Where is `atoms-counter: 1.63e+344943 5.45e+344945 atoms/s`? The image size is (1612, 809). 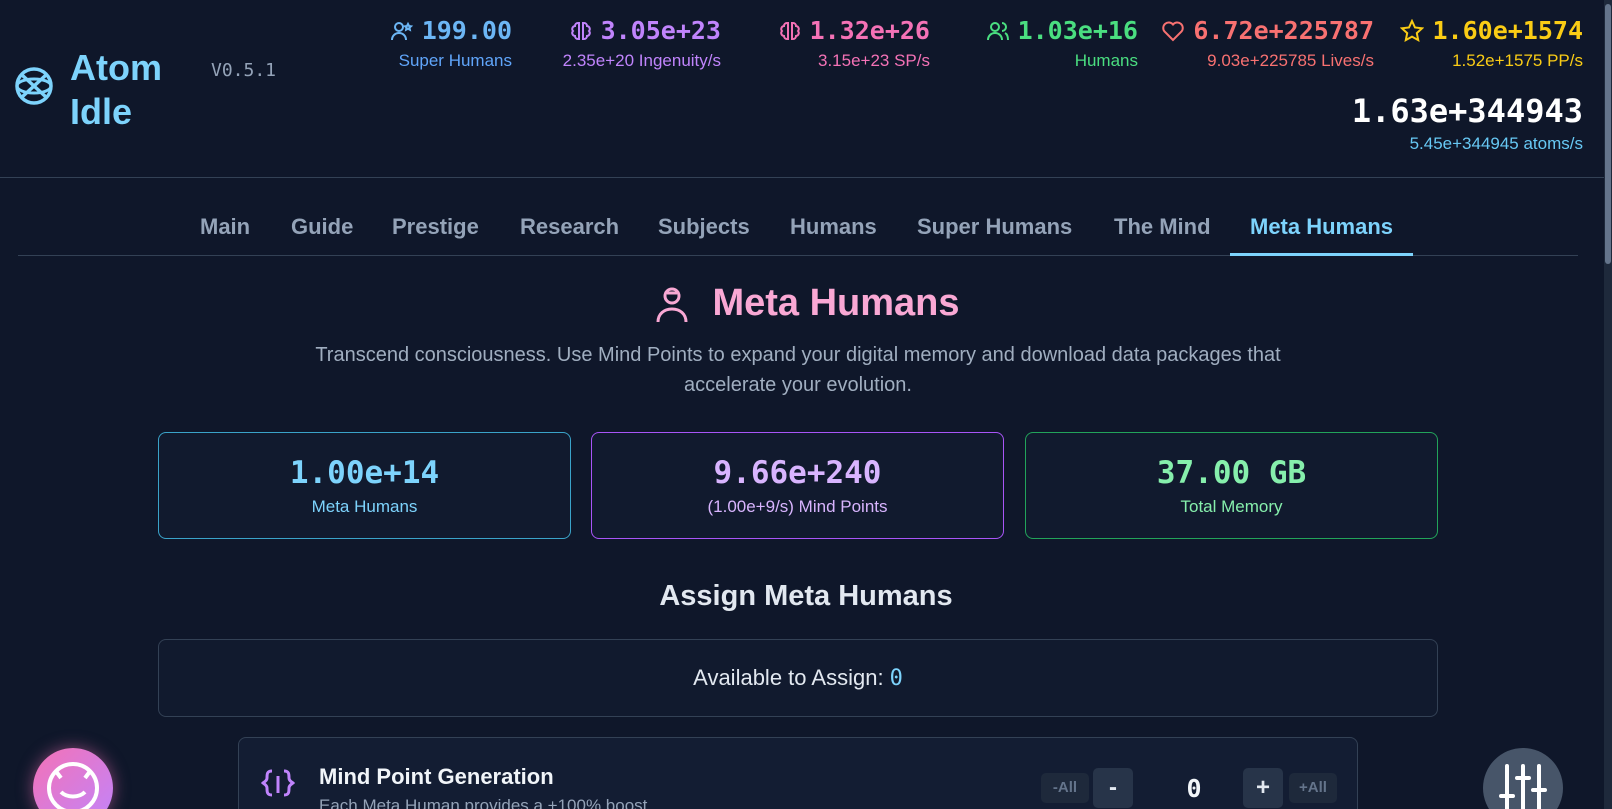 atoms-counter: 1.63e+344943 5.45e+344945 atoms/s is located at coordinates (1467, 123).